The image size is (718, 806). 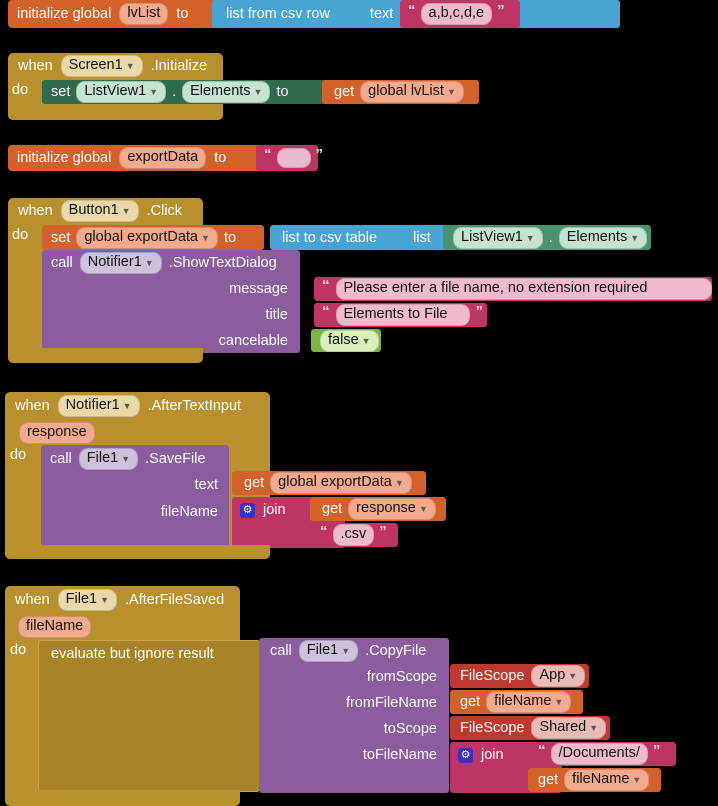 I want to click on block-get-listview1-elements: ListView1 ▼ . Elements ▼, so click(x=547, y=237).